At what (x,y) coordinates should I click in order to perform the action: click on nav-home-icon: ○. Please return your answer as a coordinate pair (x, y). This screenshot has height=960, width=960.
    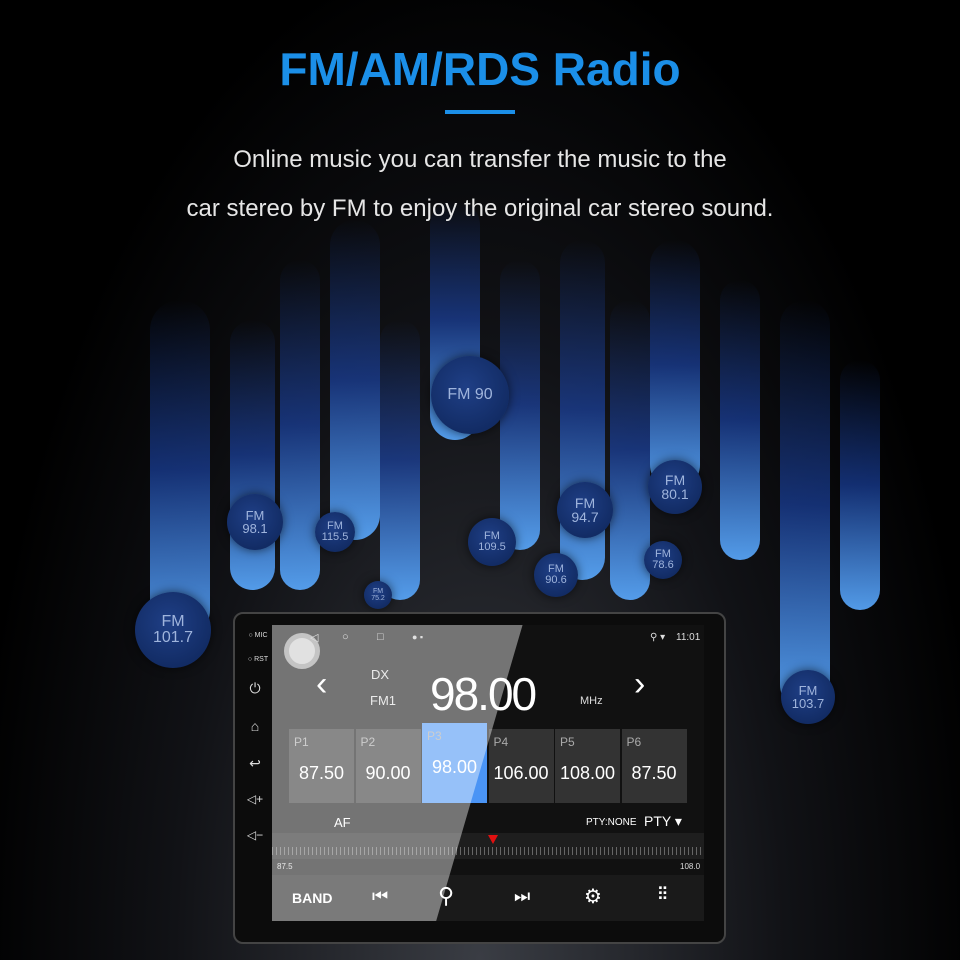
    Looking at the image, I should click on (345, 637).